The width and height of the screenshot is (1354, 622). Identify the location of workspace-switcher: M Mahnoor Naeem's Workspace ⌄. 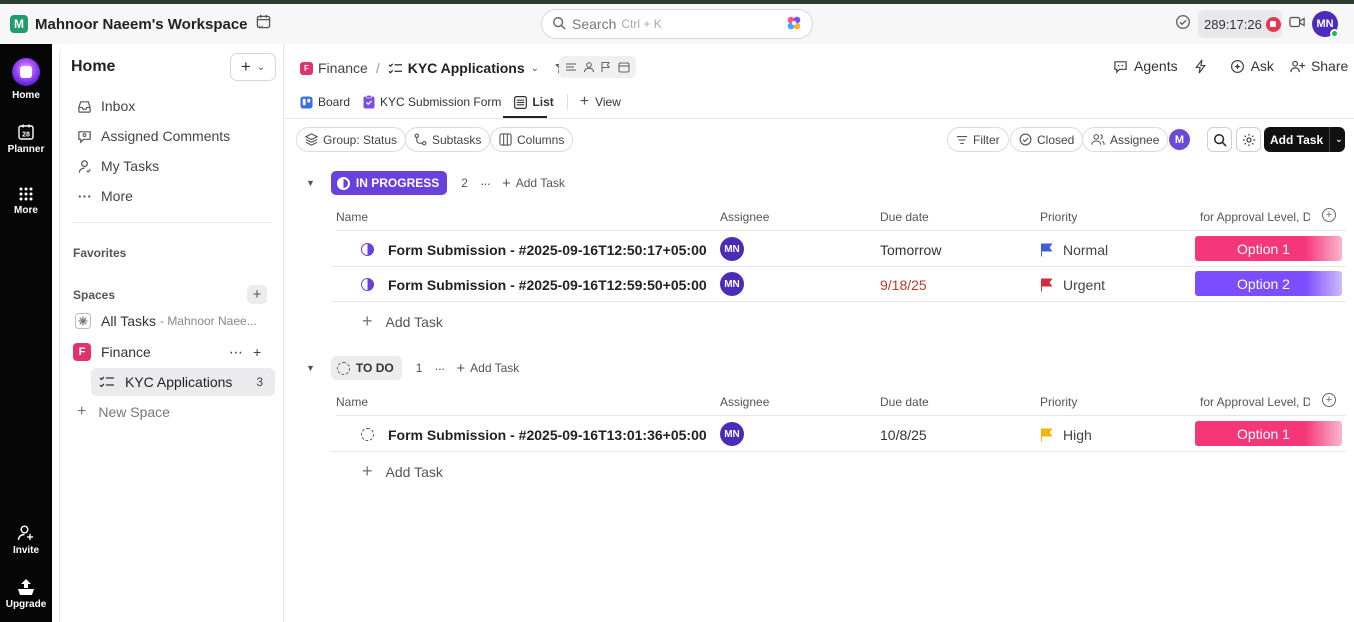
(138, 24).